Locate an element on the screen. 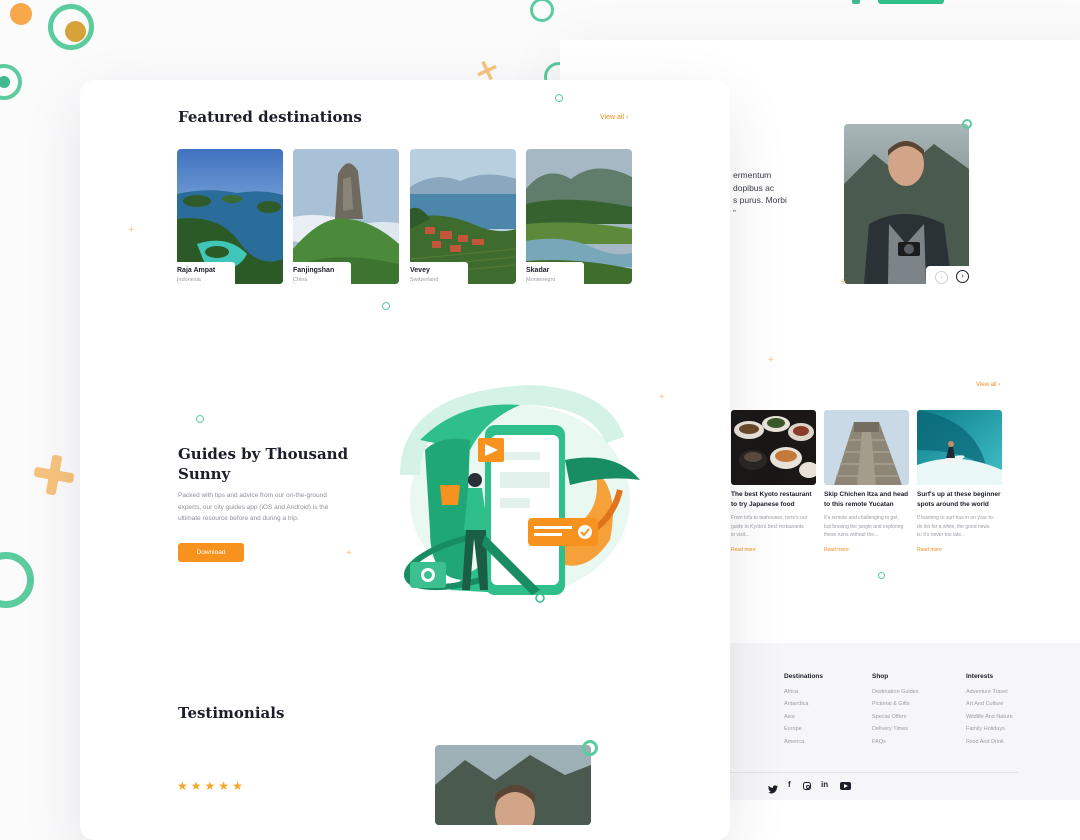 This screenshot has width=1080, height=840. destination-card-skadar: Skadar Montenegro is located at coordinates (579, 216).